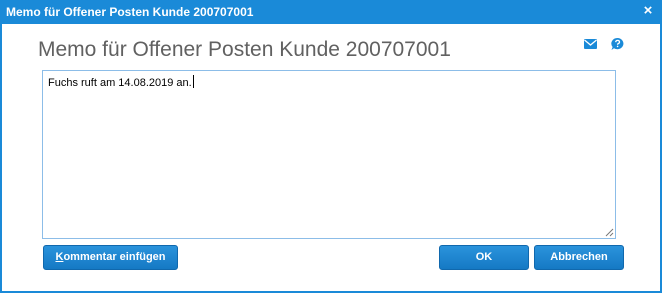 This screenshot has width=662, height=293. I want to click on window-title: Memo für Offener Posten Kunde 200707001, so click(130, 12).